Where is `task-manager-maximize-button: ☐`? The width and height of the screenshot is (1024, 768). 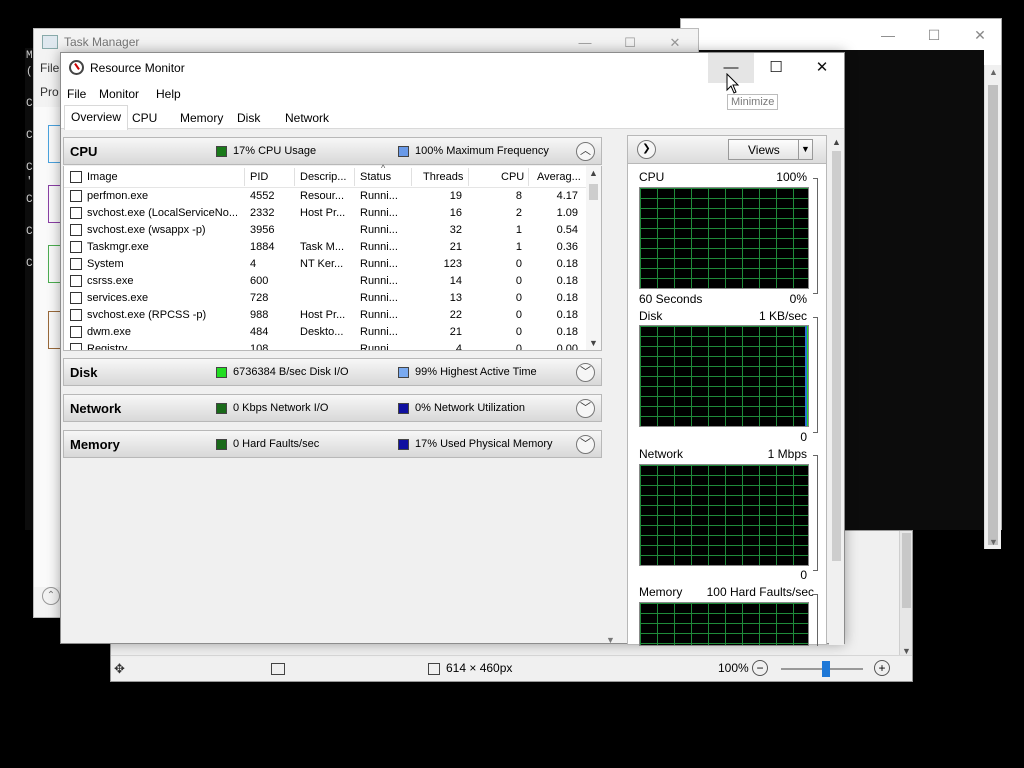
task-manager-maximize-button: ☐ is located at coordinates (630, 43).